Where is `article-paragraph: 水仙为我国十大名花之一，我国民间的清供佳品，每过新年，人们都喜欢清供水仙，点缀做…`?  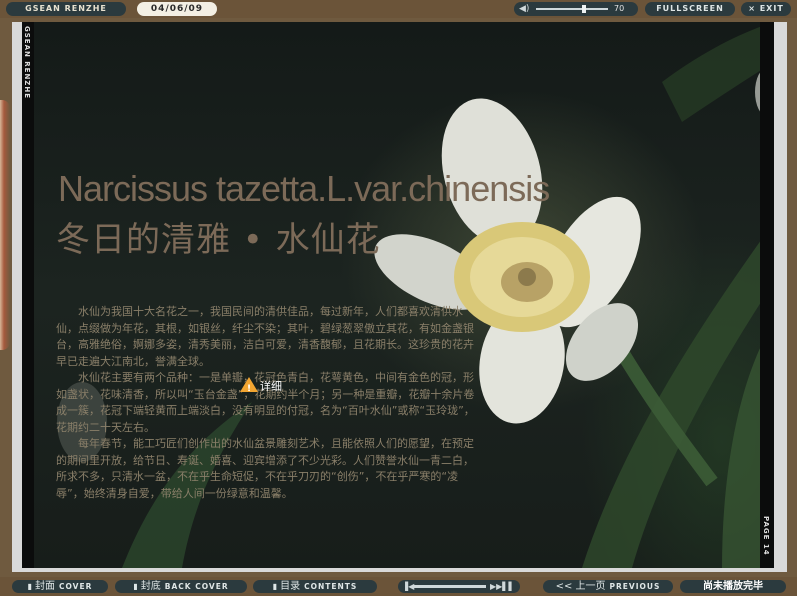
article-paragraph: 水仙为我国十大名花之一，我国民间的清供佳品，每过新年，人们都喜欢清供水仙，点缀做… is located at coordinates (265, 336).